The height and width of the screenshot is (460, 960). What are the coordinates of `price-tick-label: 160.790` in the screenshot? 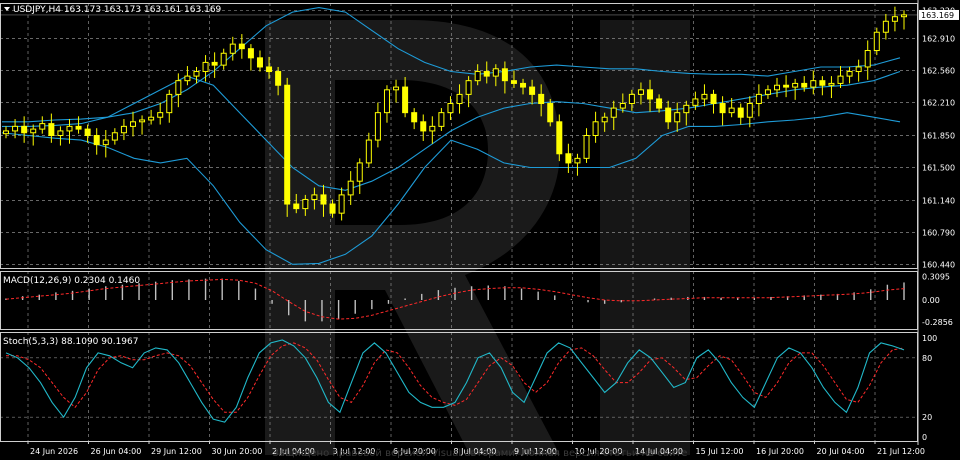 It's located at (938, 232).